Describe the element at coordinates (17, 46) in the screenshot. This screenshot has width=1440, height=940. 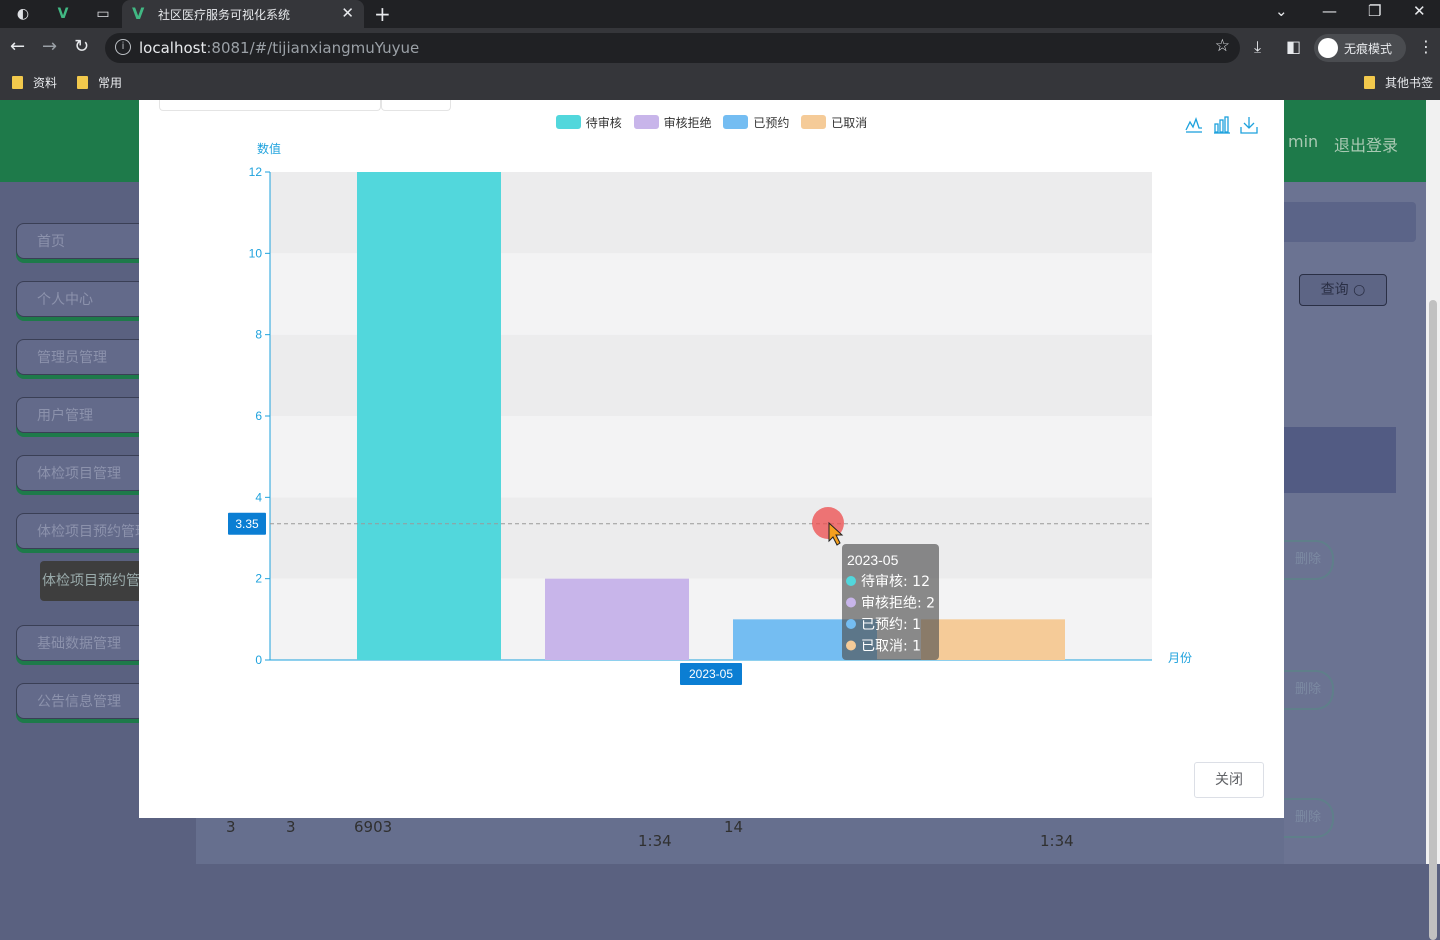
I see `back-icon: ←` at that location.